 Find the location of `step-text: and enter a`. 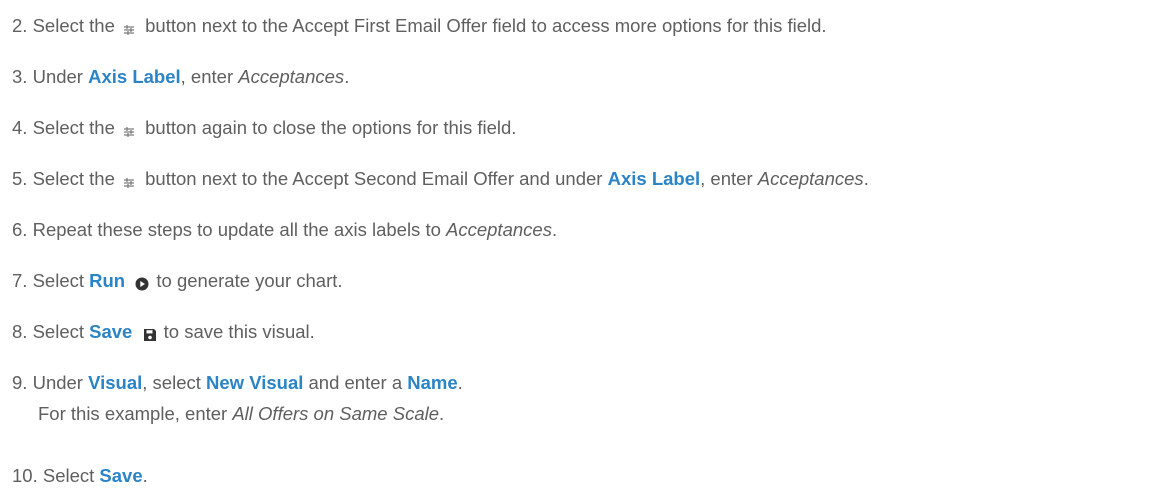

step-text: and enter a is located at coordinates (355, 382).